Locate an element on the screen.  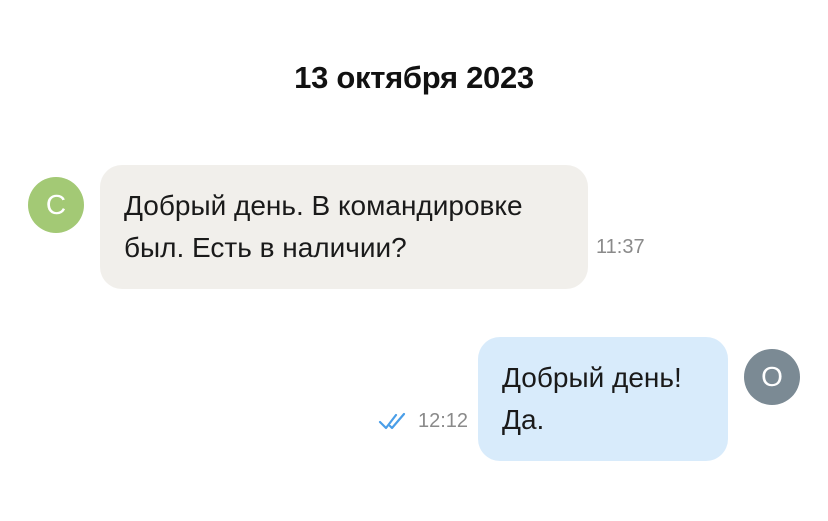
message-text-line: Да. is located at coordinates (523, 419).